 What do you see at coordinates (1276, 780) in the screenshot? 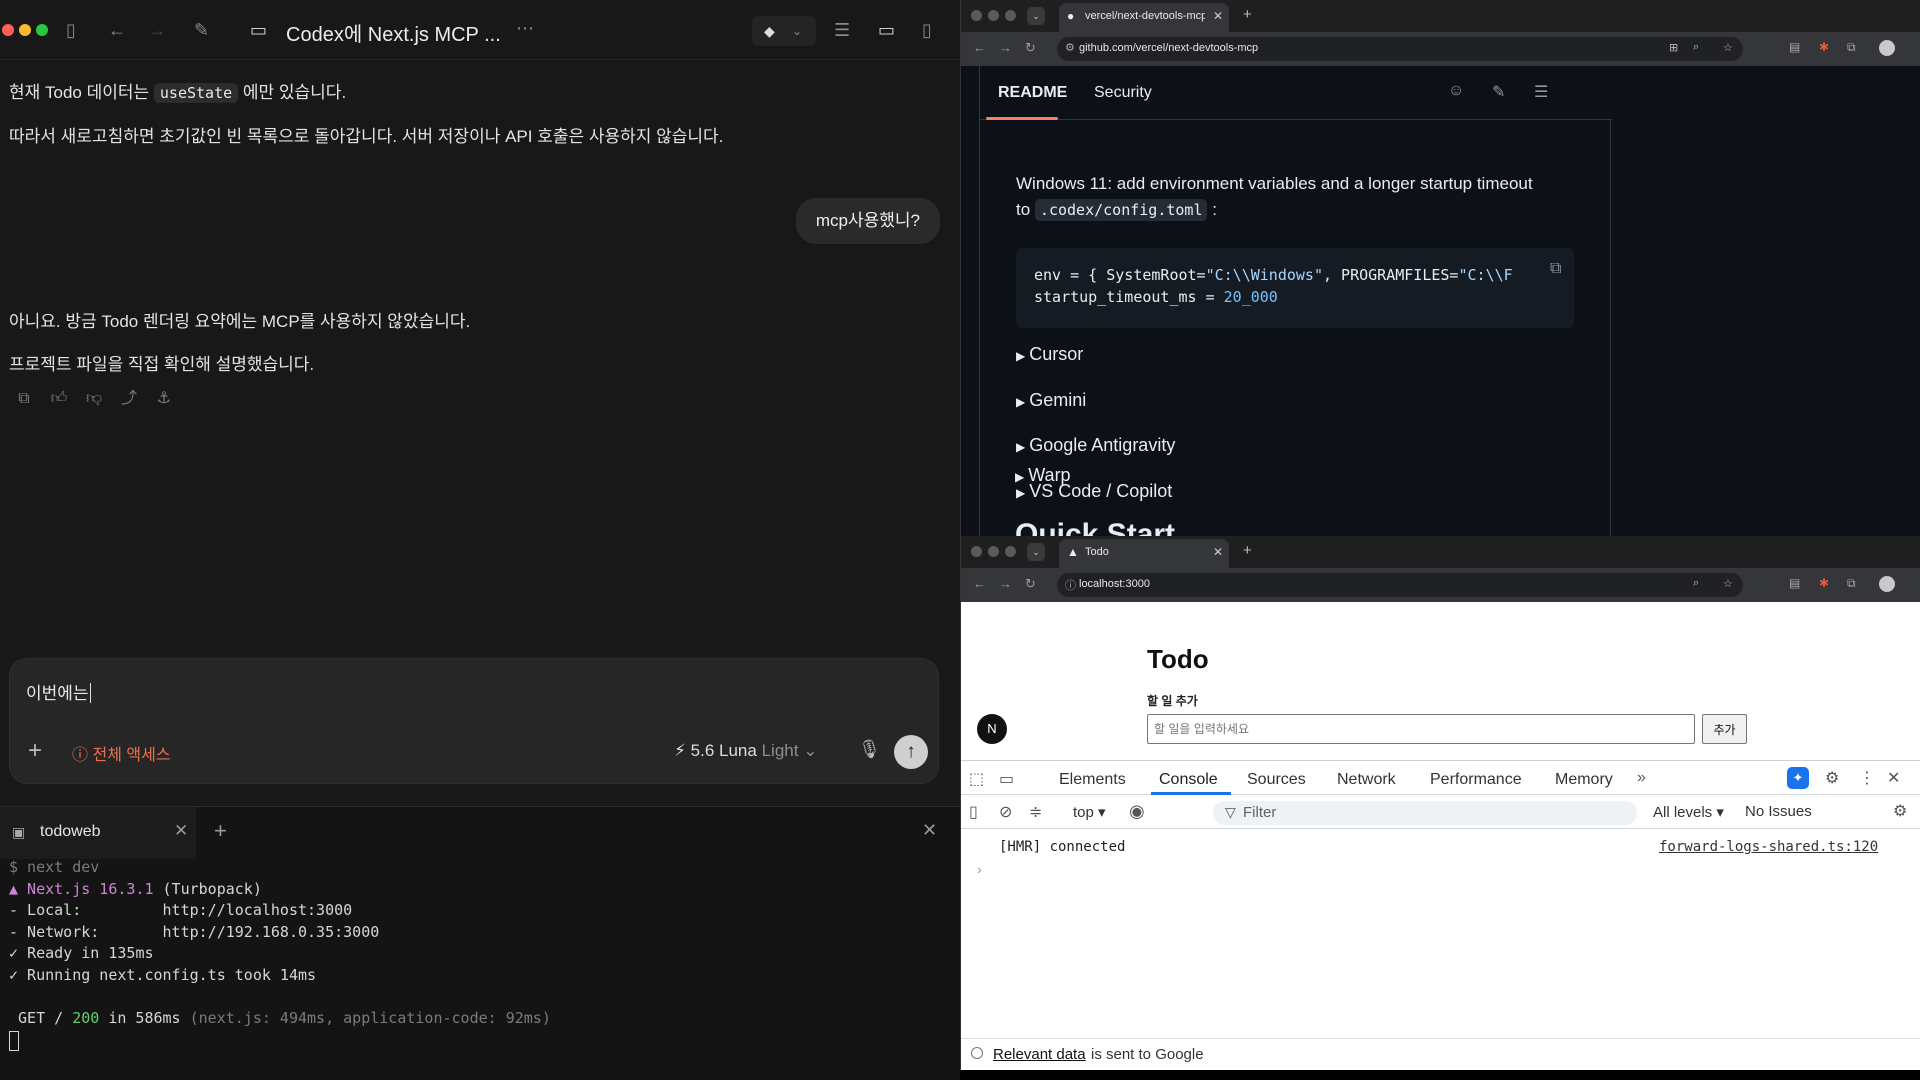
I see `tab-sources: Sources` at bounding box center [1276, 780].